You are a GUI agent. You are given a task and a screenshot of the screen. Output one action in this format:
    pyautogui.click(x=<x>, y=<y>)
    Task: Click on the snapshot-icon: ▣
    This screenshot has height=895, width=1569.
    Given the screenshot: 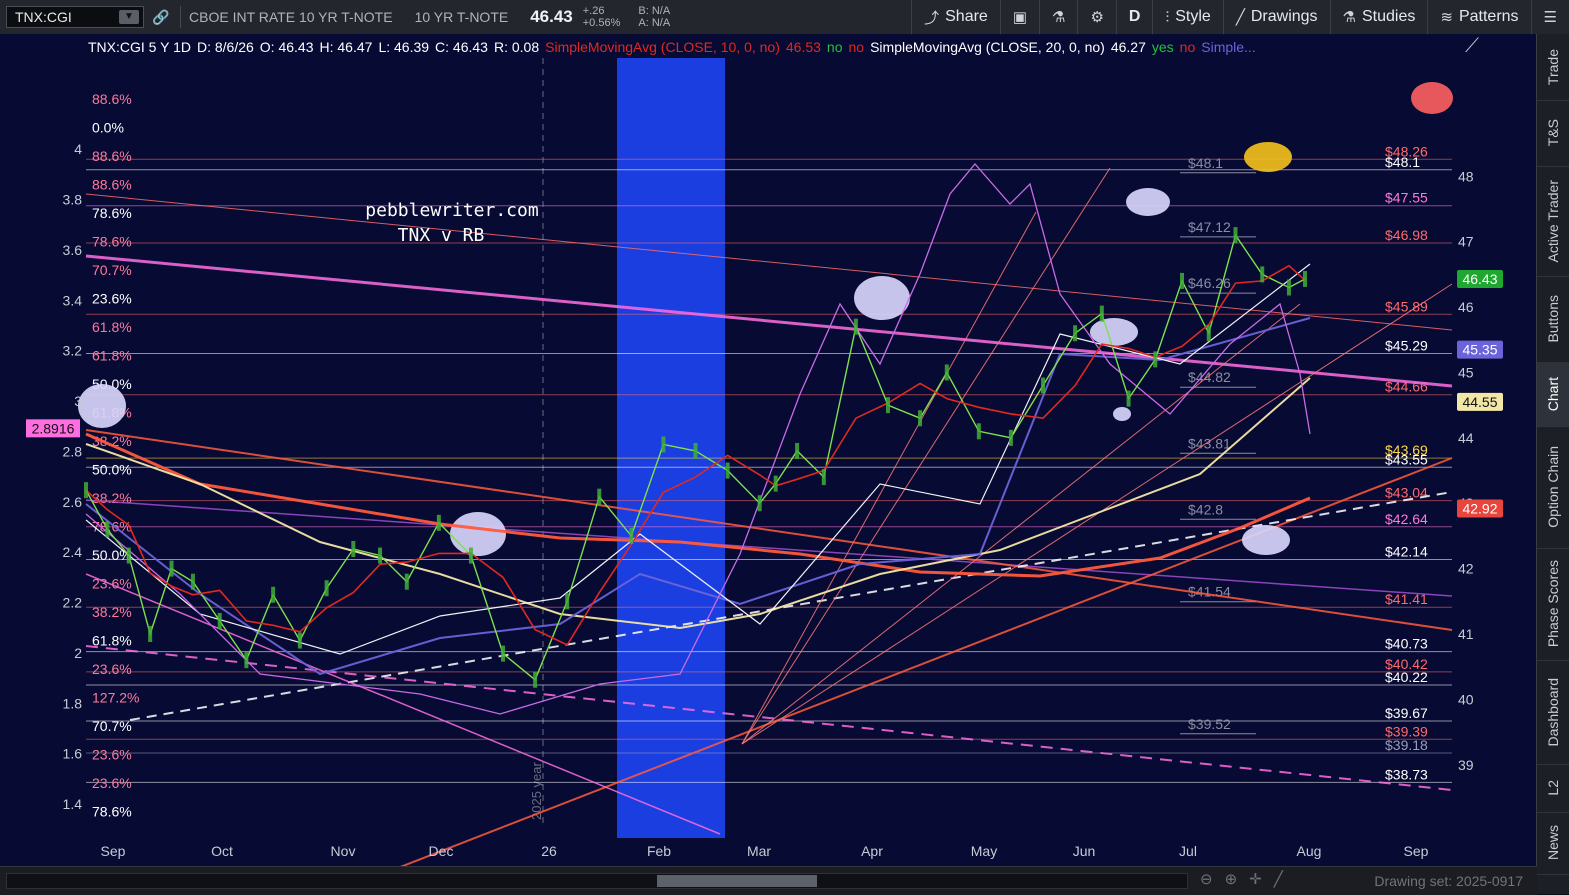 What is the action you would take?
    pyautogui.click(x=1020, y=17)
    